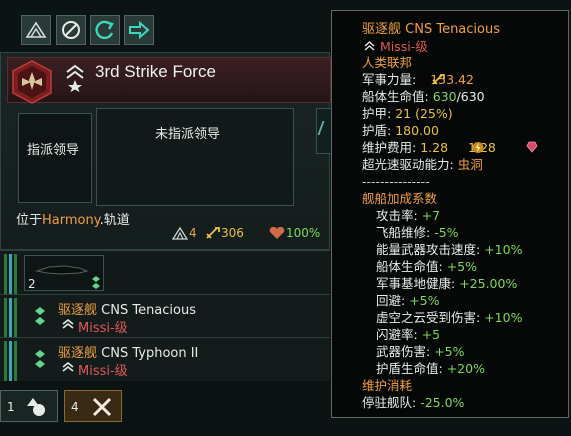 This screenshot has width=571, height=436. I want to click on tooltip-empire: 人类联邦, so click(387, 62).